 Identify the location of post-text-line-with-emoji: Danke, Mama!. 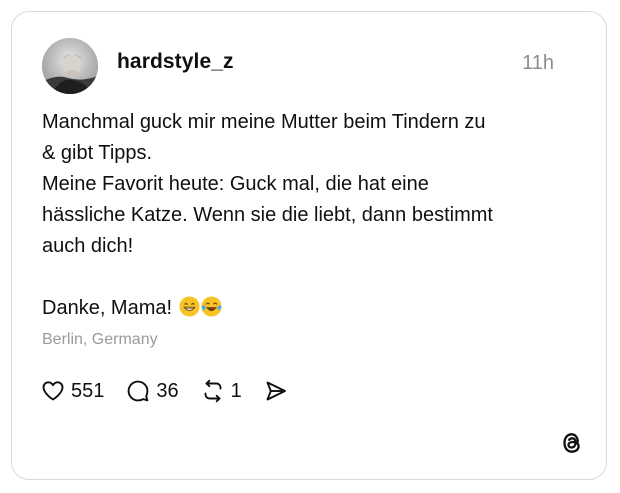
(312, 308).